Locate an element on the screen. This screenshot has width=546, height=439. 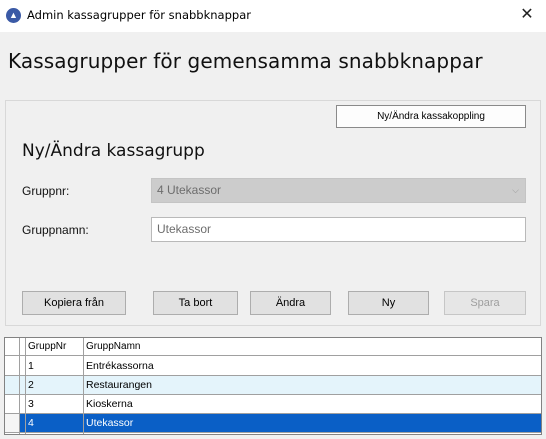
row-header-corner is located at coordinates (15, 347).